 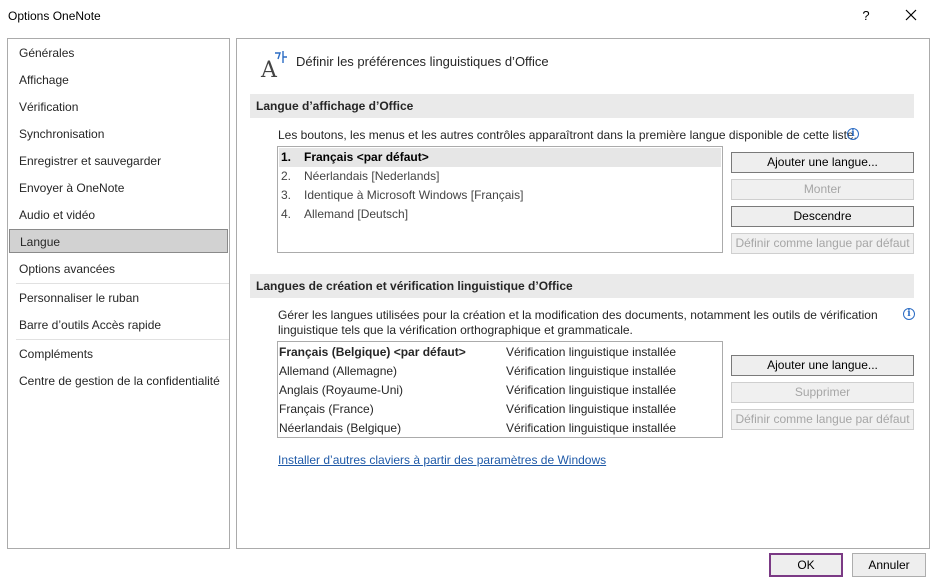 I want to click on language-icon: A, so click(x=275, y=66).